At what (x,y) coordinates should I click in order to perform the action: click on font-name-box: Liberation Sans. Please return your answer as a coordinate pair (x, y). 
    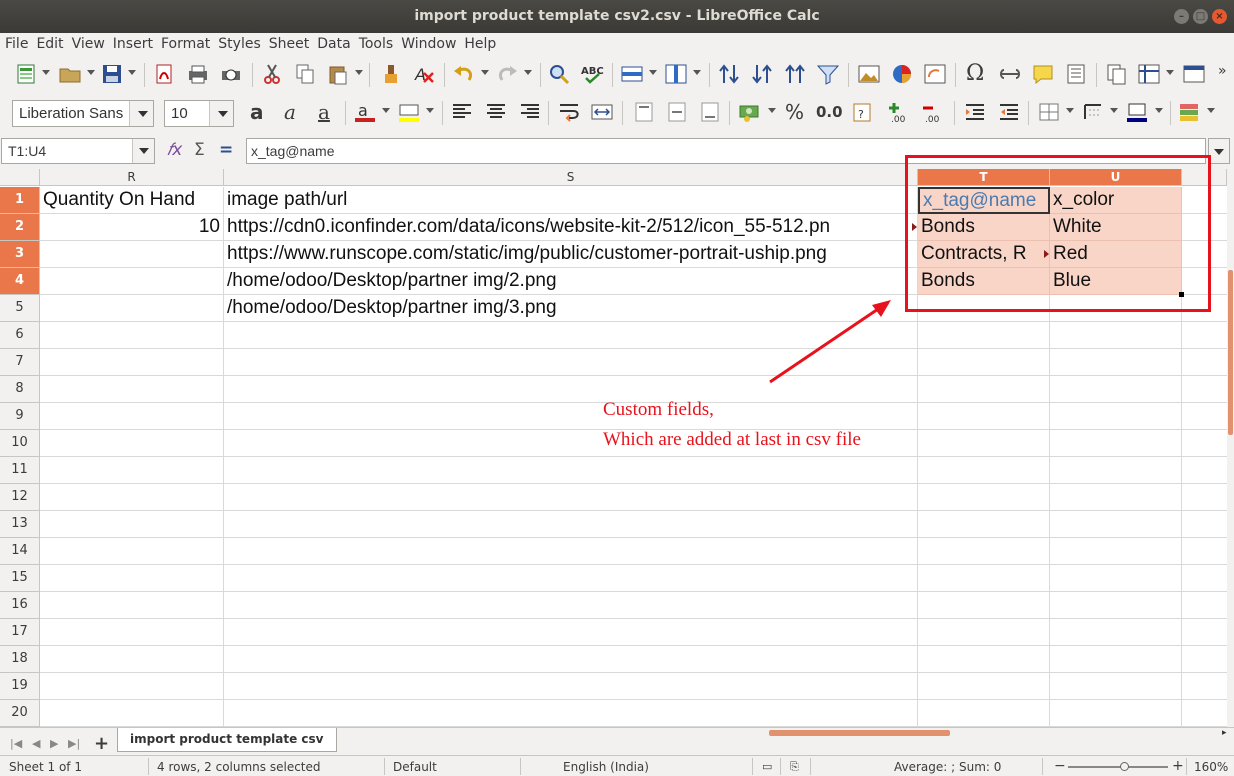
    Looking at the image, I should click on (83, 113).